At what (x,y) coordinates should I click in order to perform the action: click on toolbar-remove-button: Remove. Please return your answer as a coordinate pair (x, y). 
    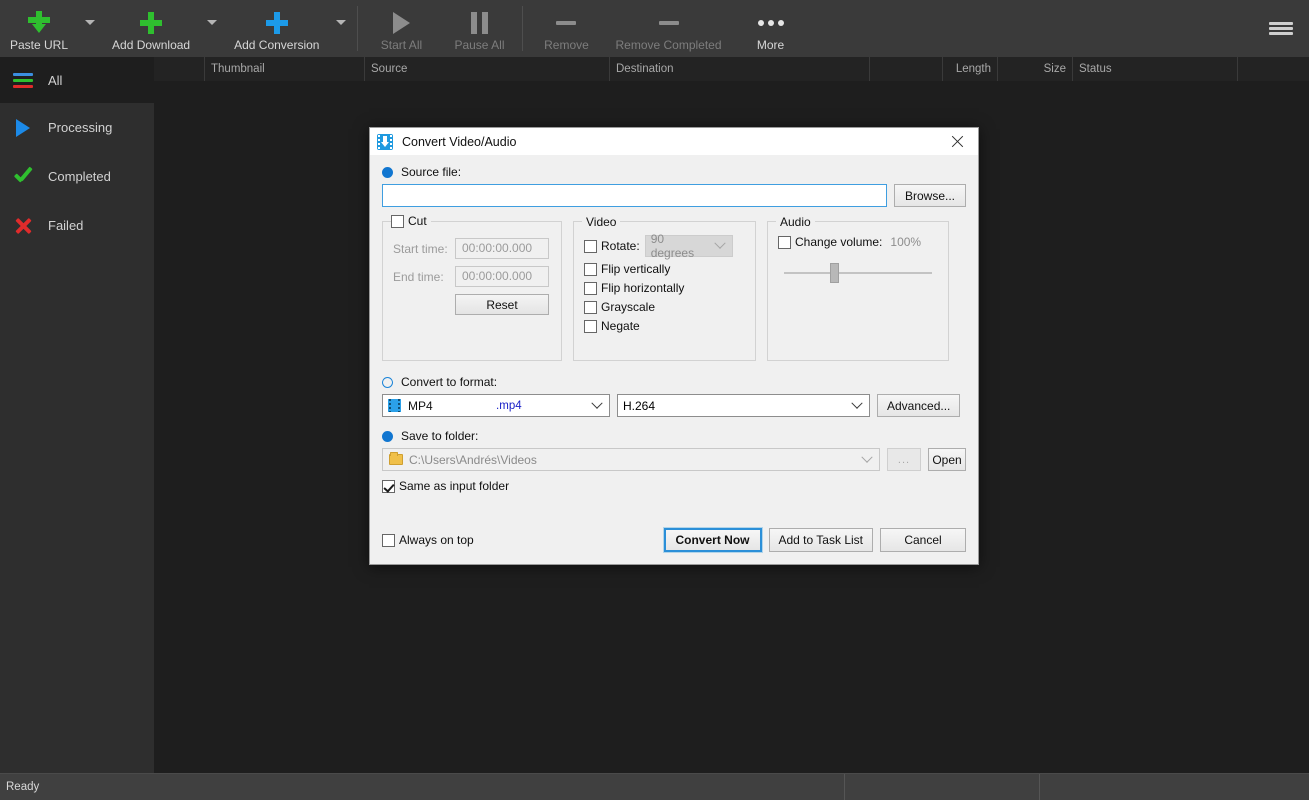
    Looking at the image, I should click on (566, 28).